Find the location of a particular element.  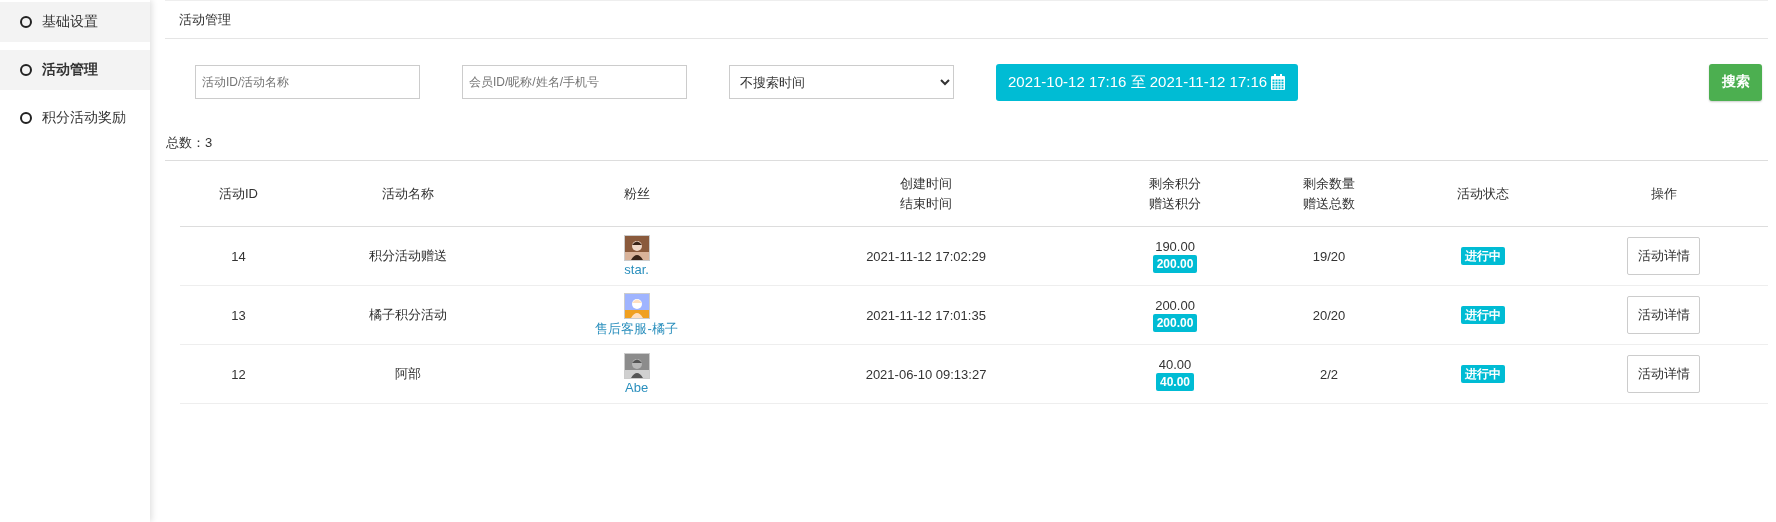

table-cell: 13 is located at coordinates (238, 315).